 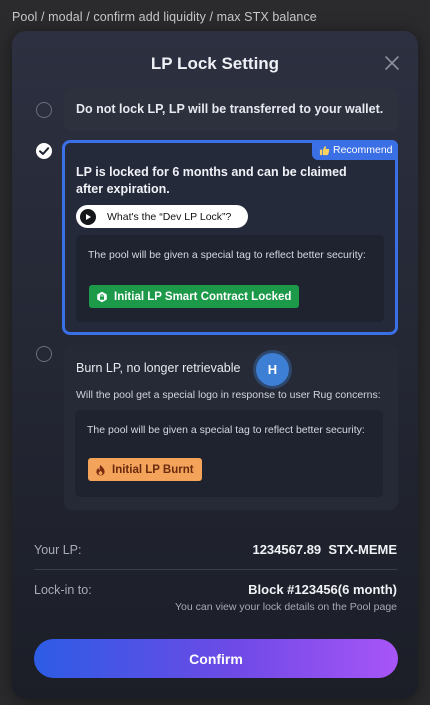 What do you see at coordinates (272, 369) in the screenshot?
I see `avatar: H` at bounding box center [272, 369].